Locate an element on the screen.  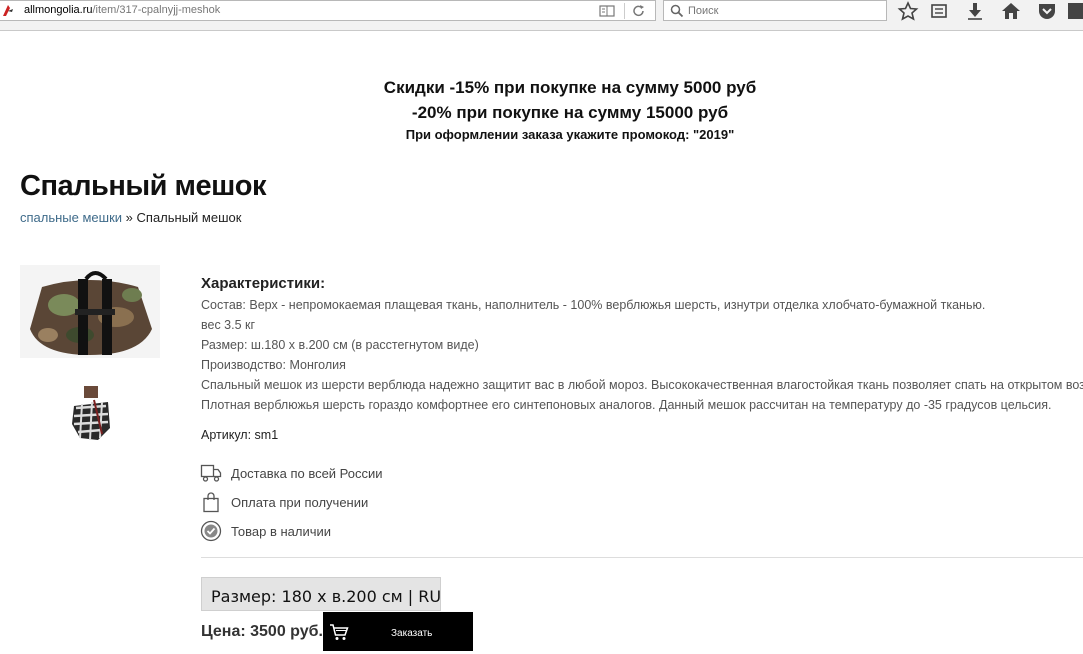
promo-line-2: -20% при покупке на сумму 15000 руб is located at coordinates (570, 112).